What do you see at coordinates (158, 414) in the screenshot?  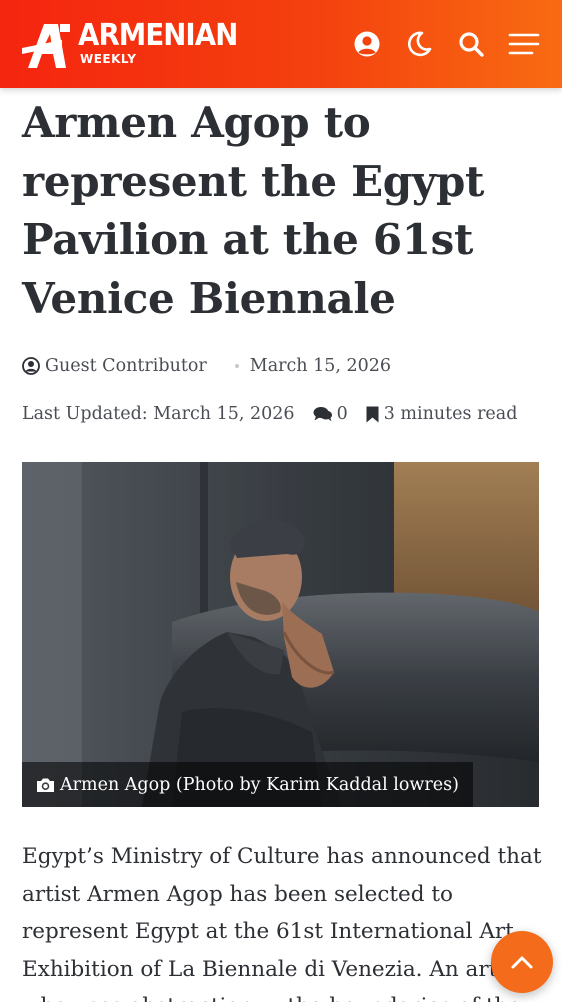 I see `last-updated: Last Updated: March 15, 2026` at bounding box center [158, 414].